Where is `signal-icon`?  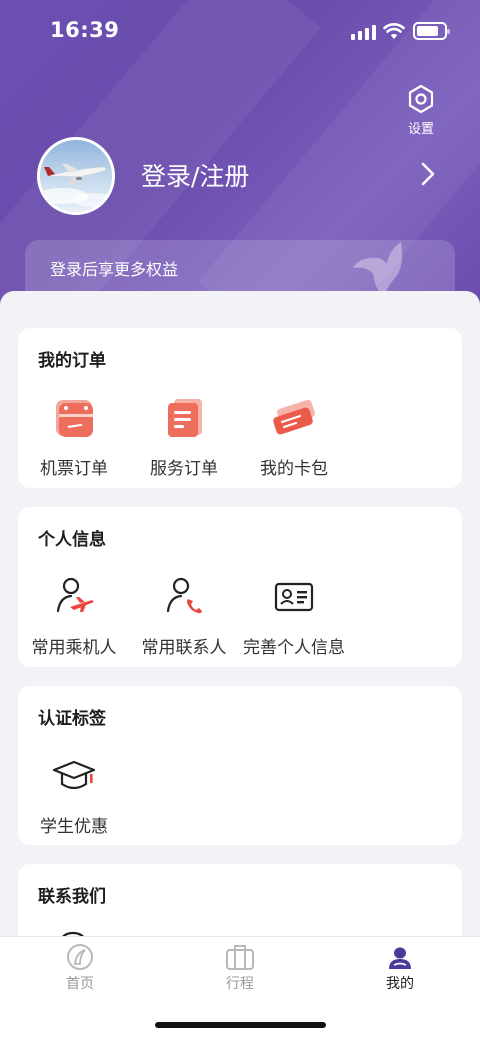 signal-icon is located at coordinates (364, 32).